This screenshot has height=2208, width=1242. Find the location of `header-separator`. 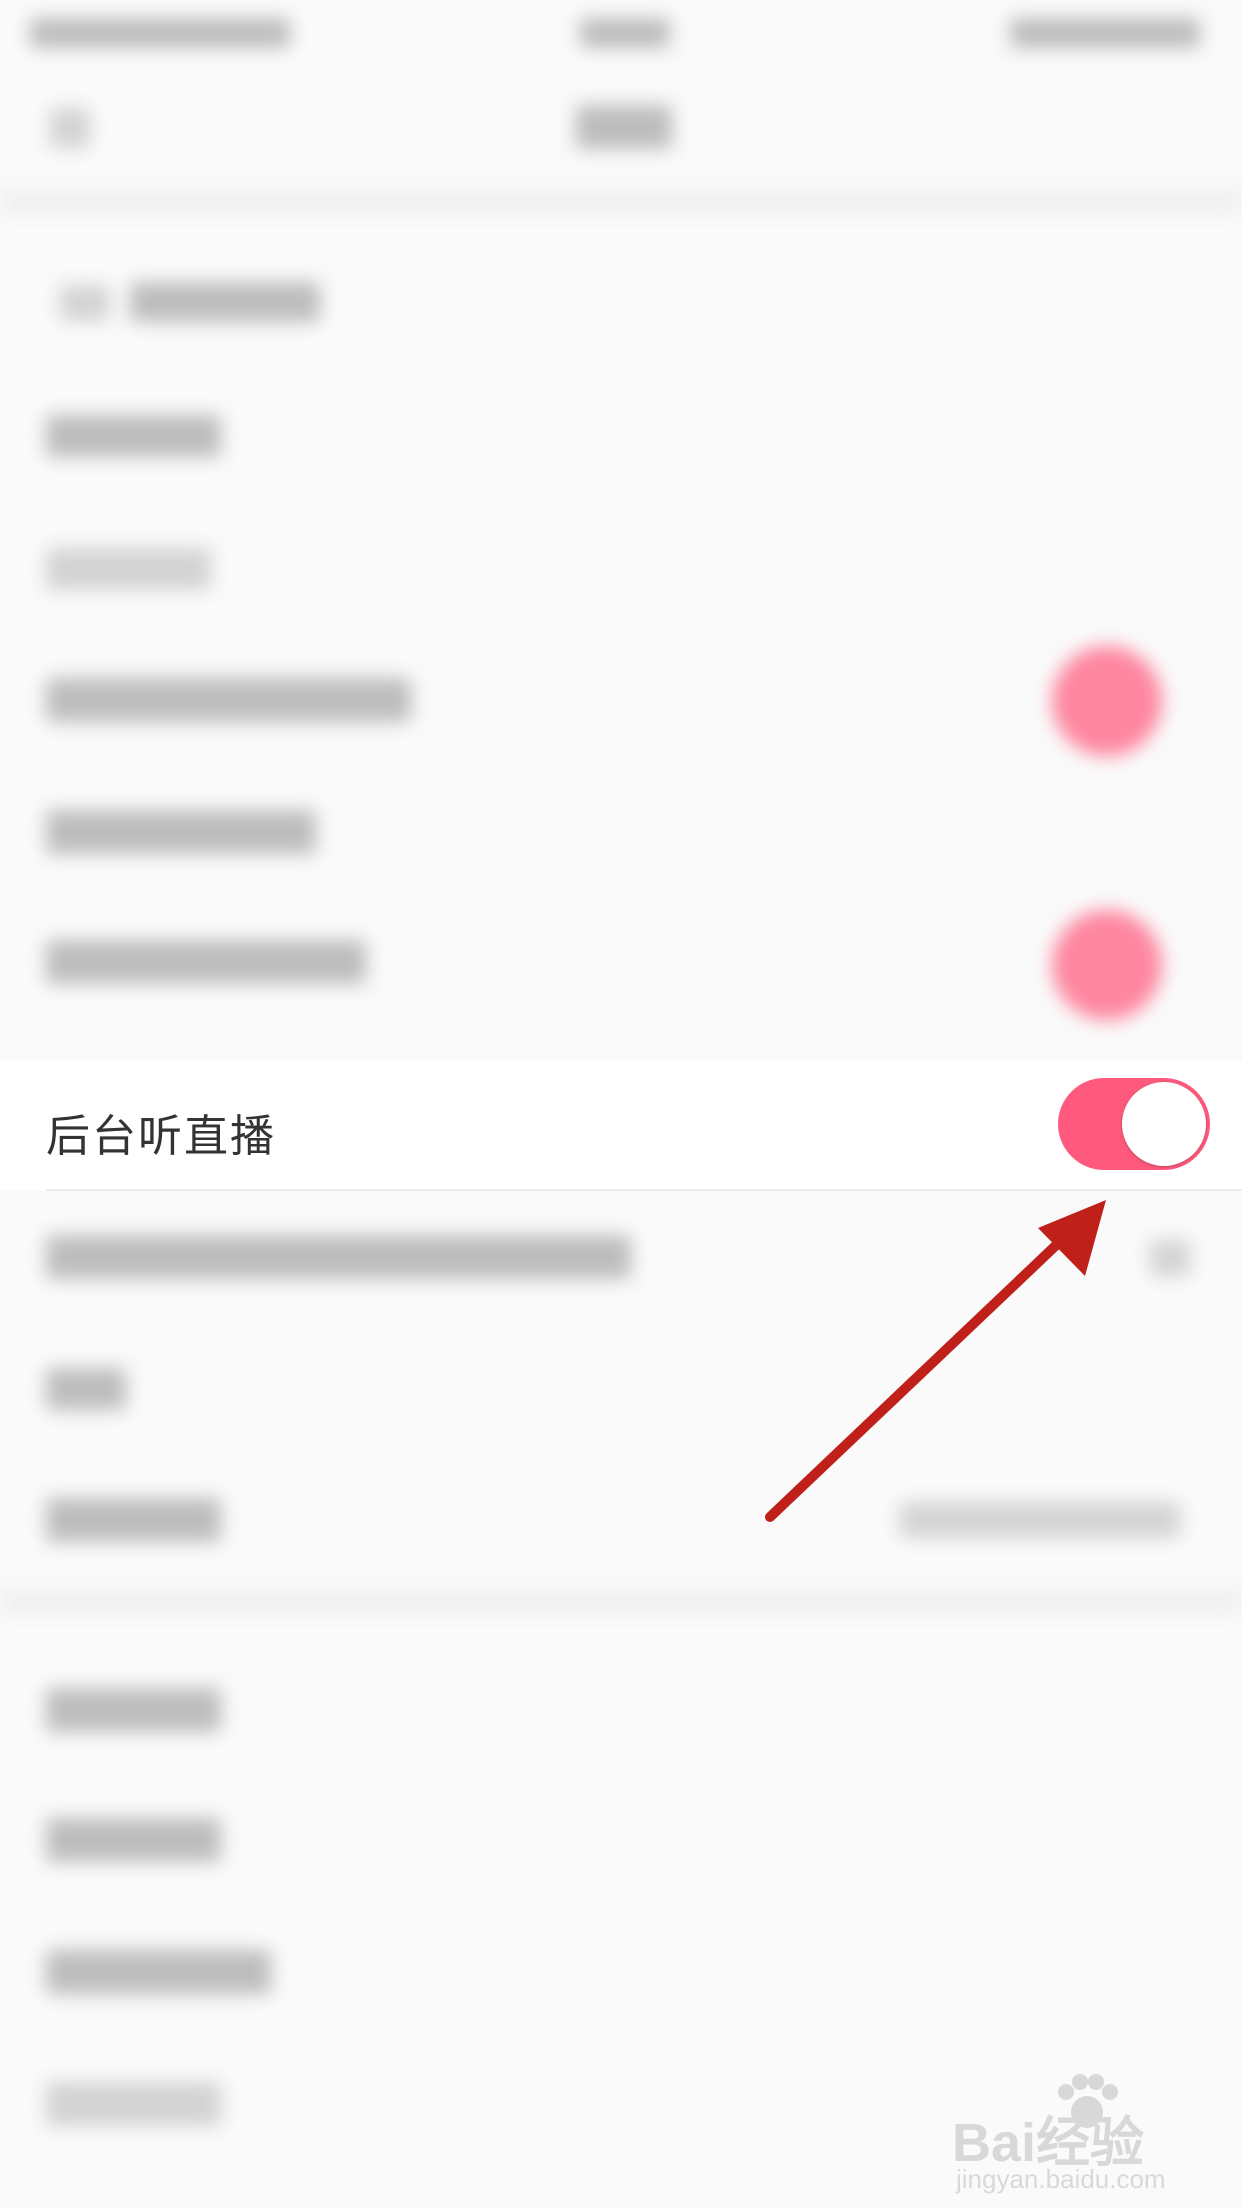

header-separator is located at coordinates (621, 202).